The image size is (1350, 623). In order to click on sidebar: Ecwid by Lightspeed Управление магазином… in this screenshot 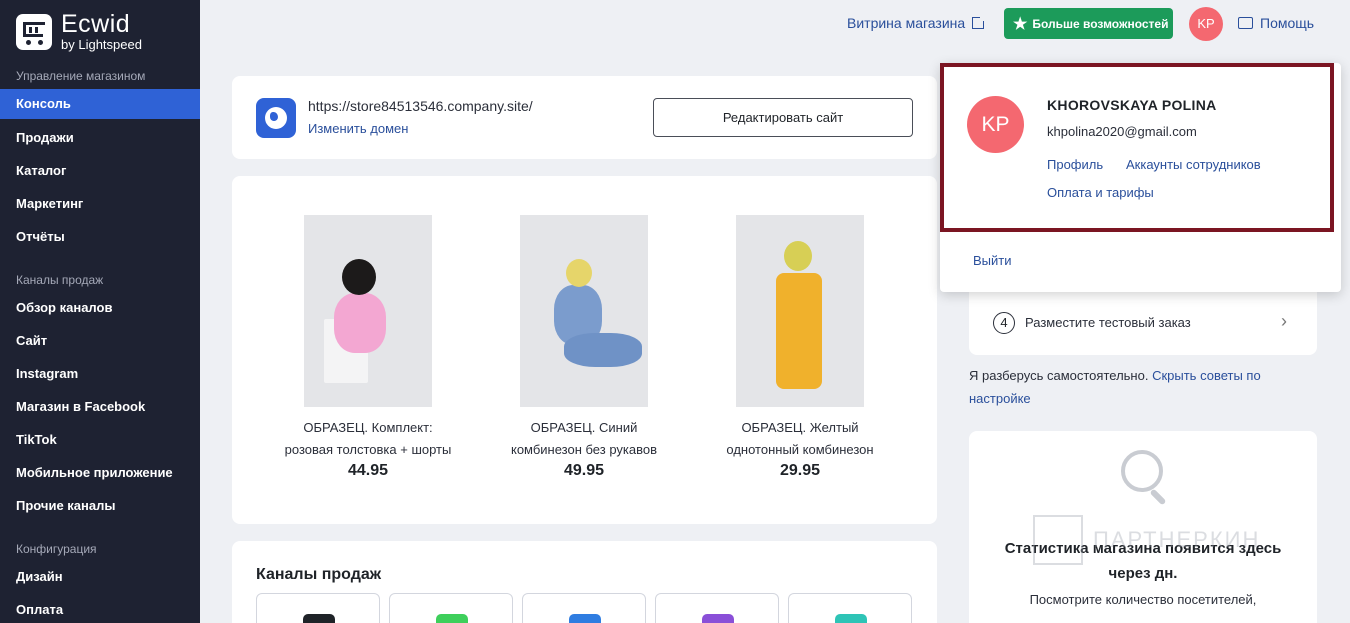, I will do `click(100, 311)`.